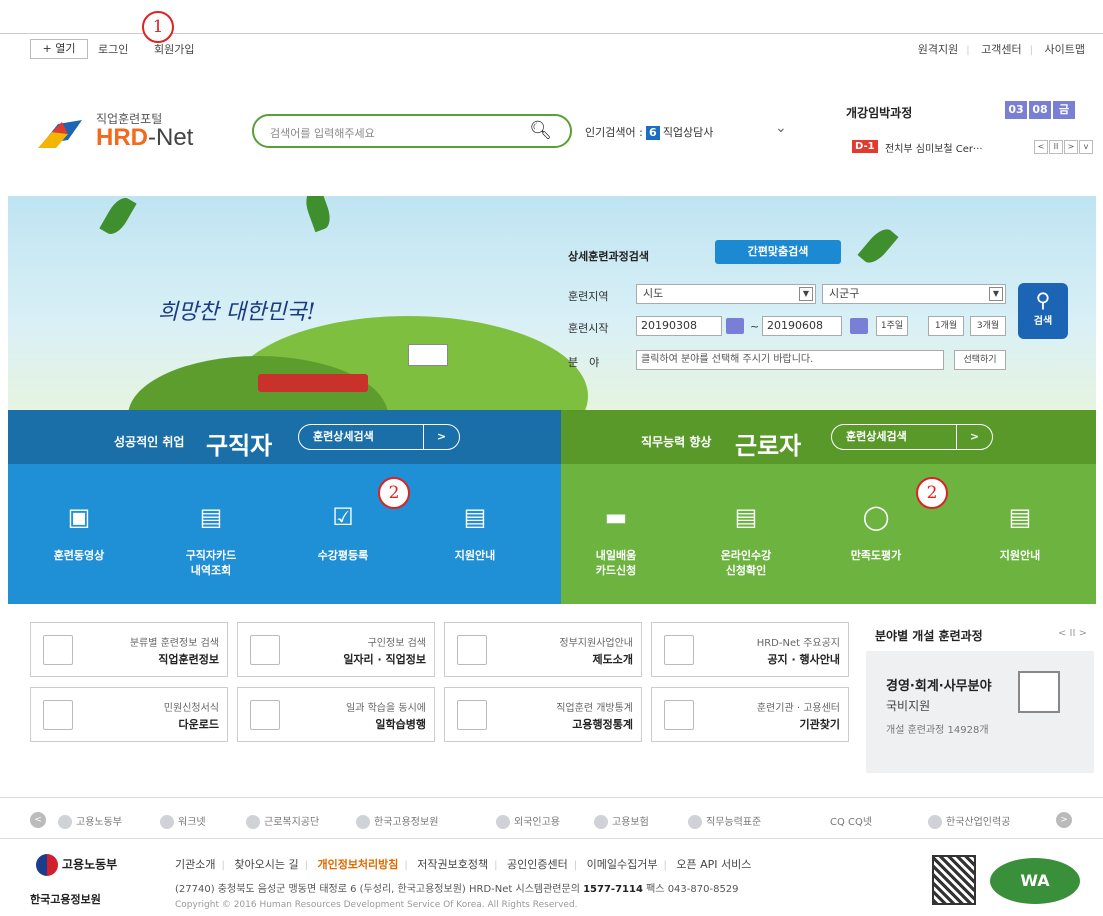  What do you see at coordinates (113, 49) in the screenshot?
I see `login-link: 로그인` at bounding box center [113, 49].